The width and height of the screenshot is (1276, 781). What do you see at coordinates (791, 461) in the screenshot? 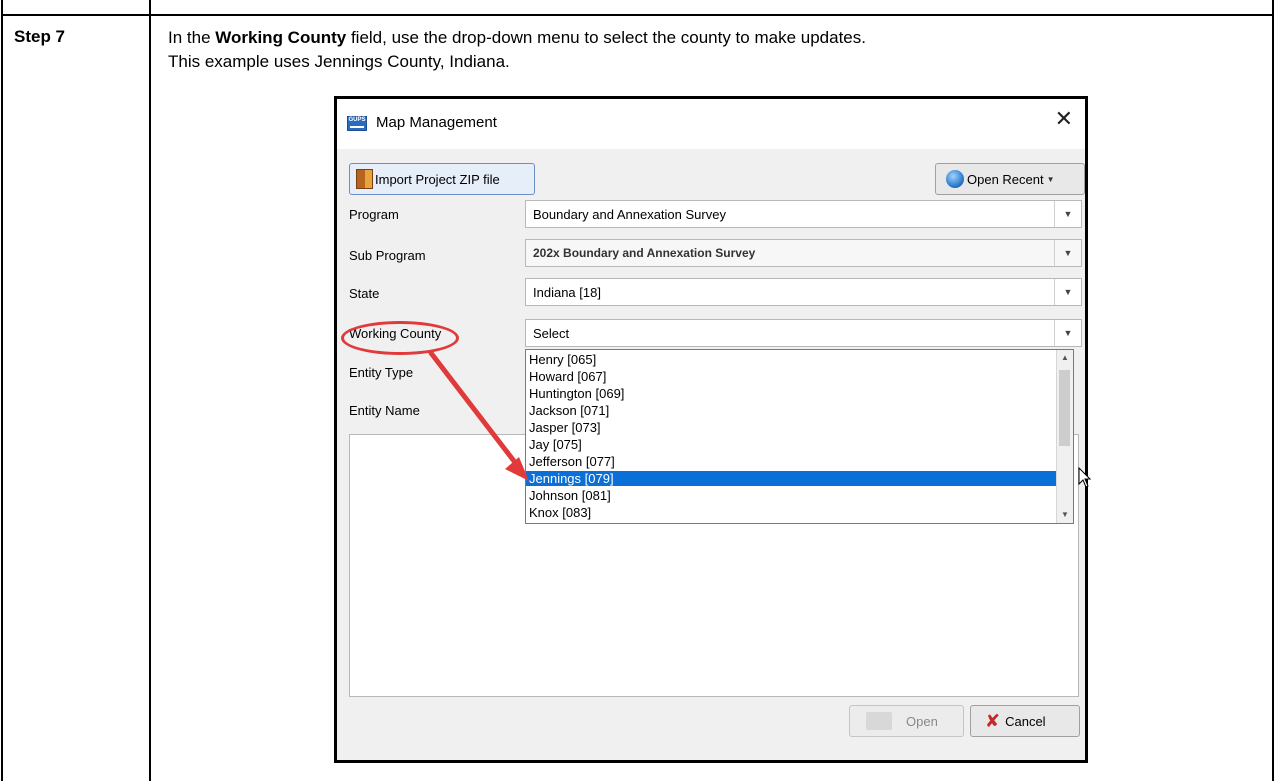
I see `county-option: Jefferson [077]` at bounding box center [791, 461].